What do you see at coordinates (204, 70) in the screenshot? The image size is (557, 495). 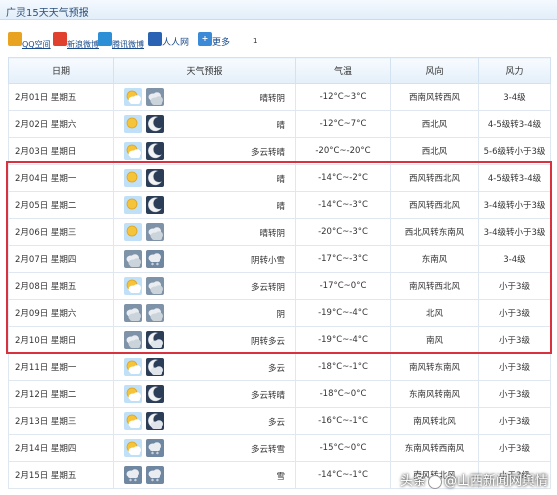 I see `header-forecast: 天气预报` at bounding box center [204, 70].